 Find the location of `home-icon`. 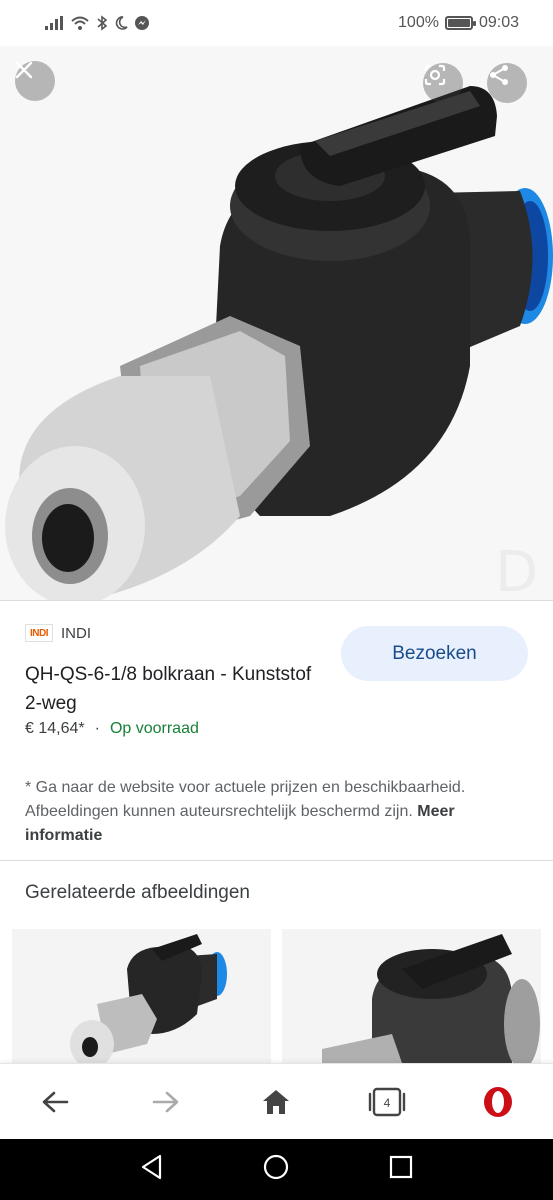

home-icon is located at coordinates (276, 1101).